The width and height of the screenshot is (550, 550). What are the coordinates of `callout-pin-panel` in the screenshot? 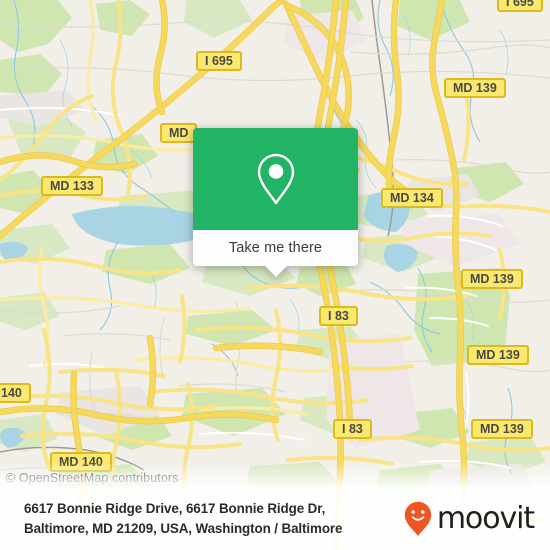 It's located at (275, 179).